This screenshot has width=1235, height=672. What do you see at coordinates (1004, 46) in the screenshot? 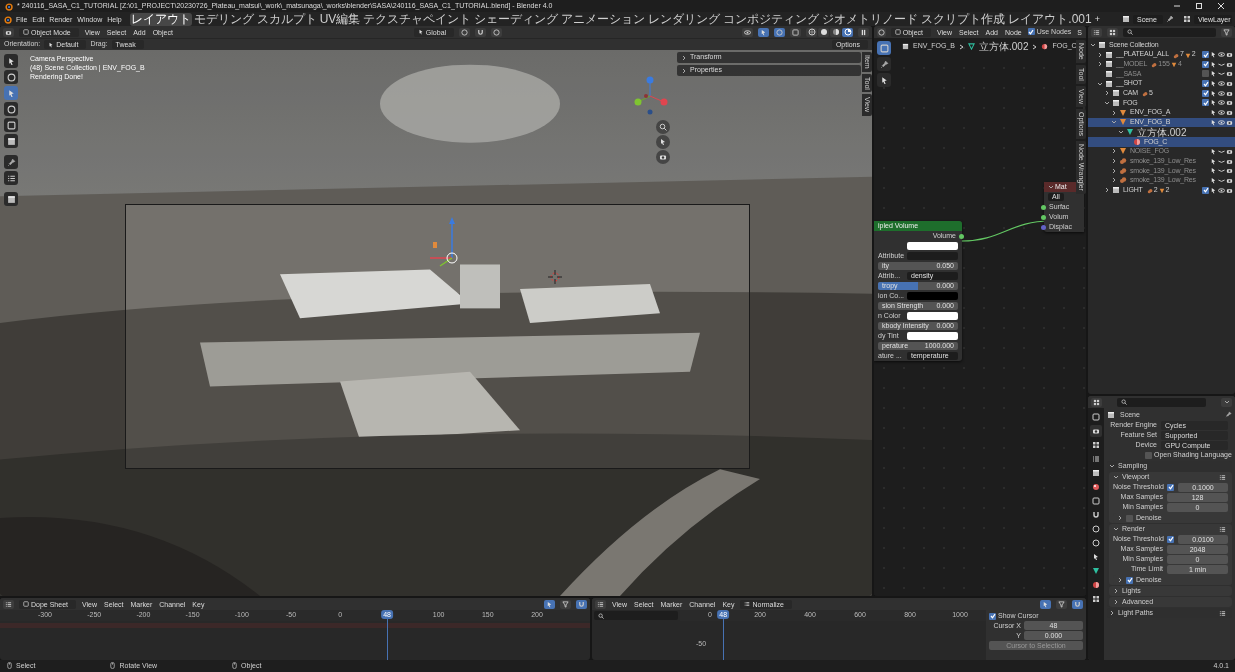
I see `breadcrumb-item: 立方体.002` at bounding box center [1004, 46].